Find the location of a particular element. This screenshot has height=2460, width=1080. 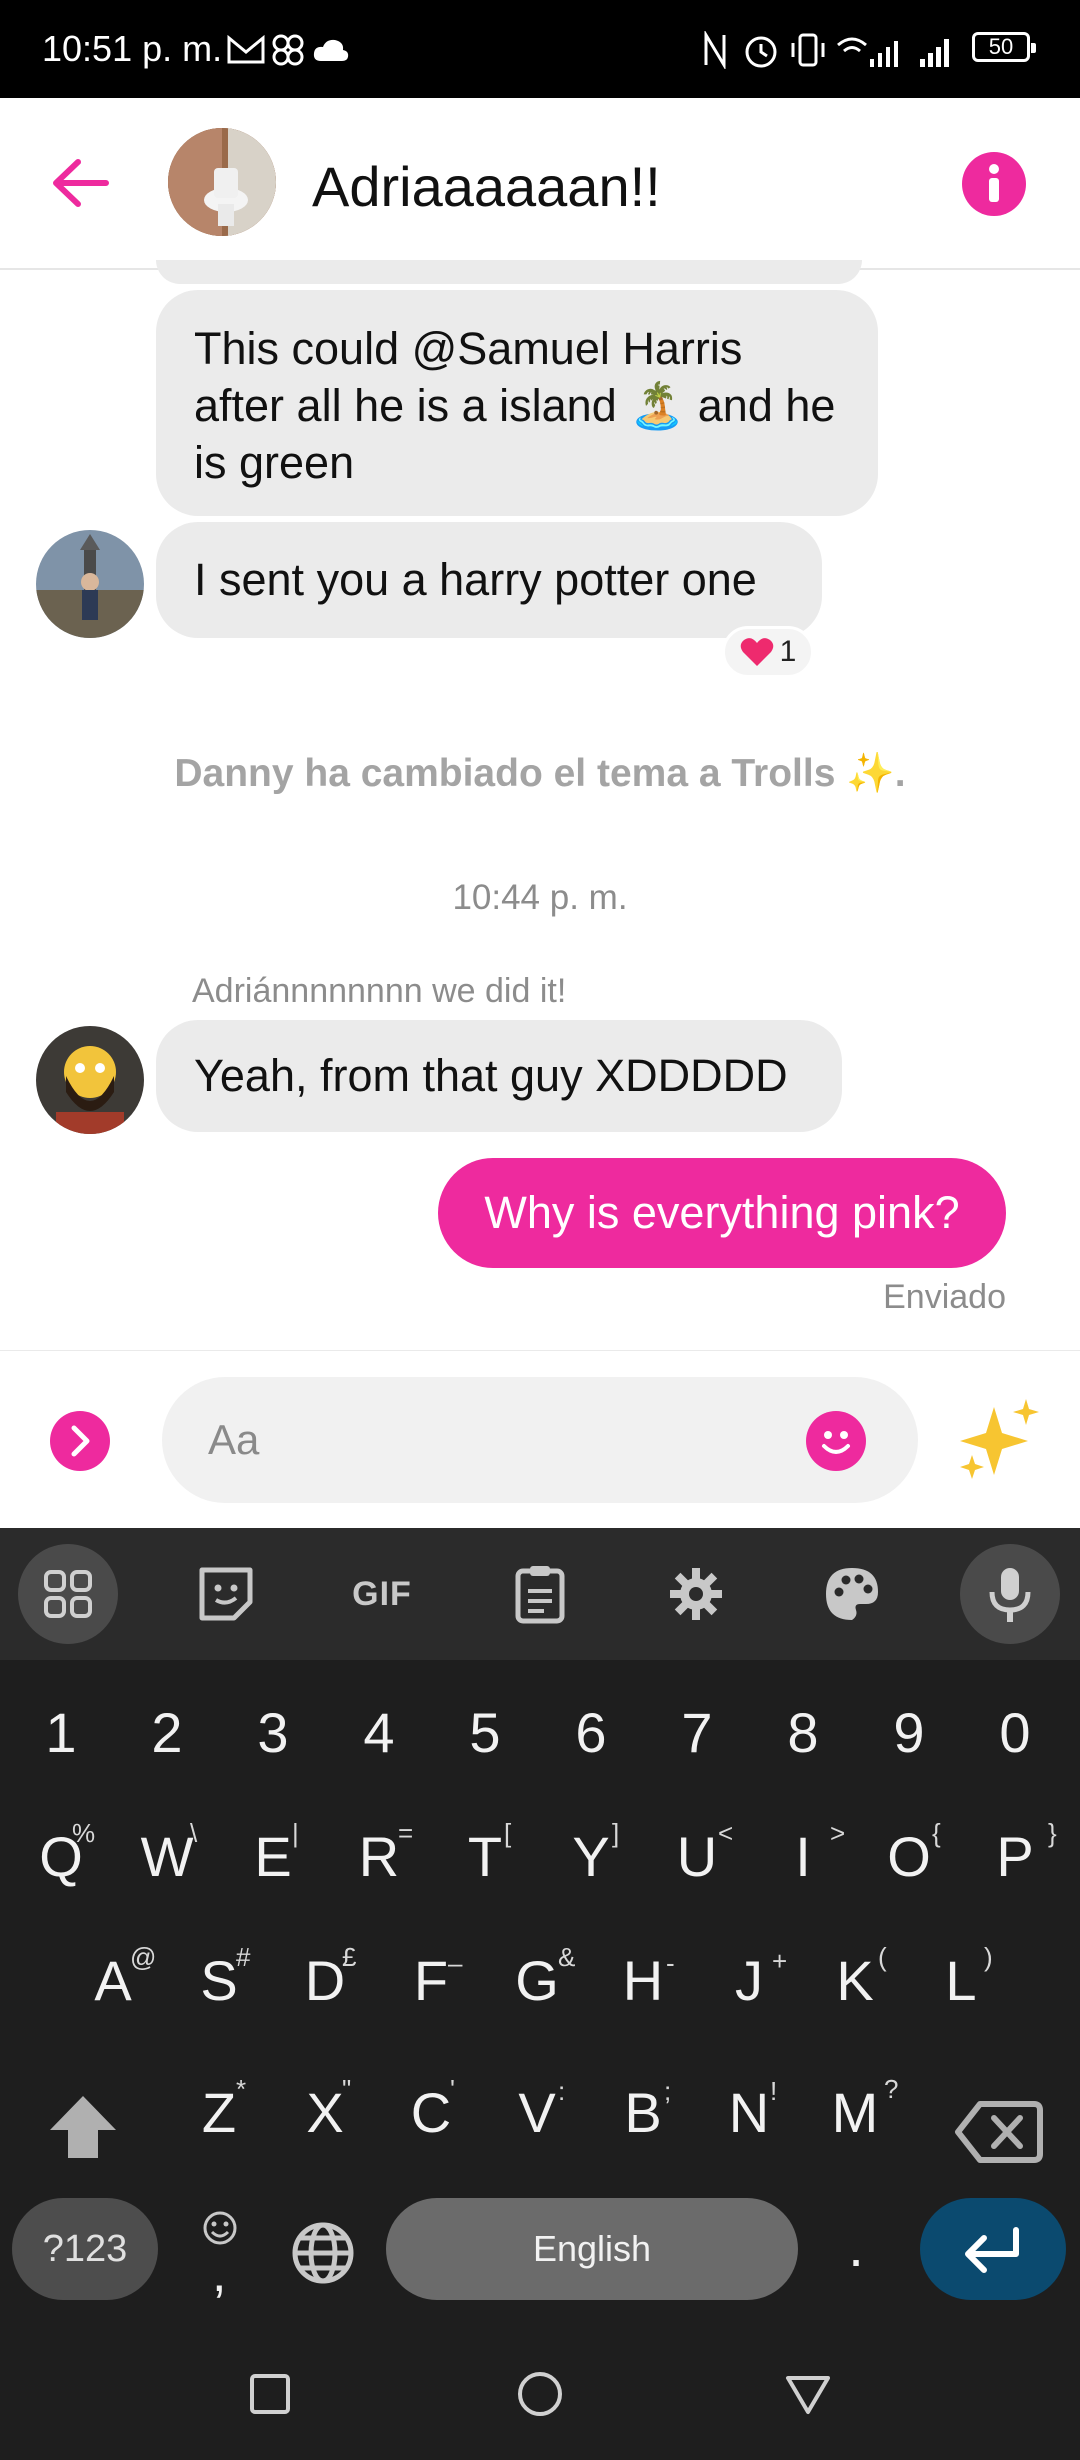

shift-key is located at coordinates (83, 2132).